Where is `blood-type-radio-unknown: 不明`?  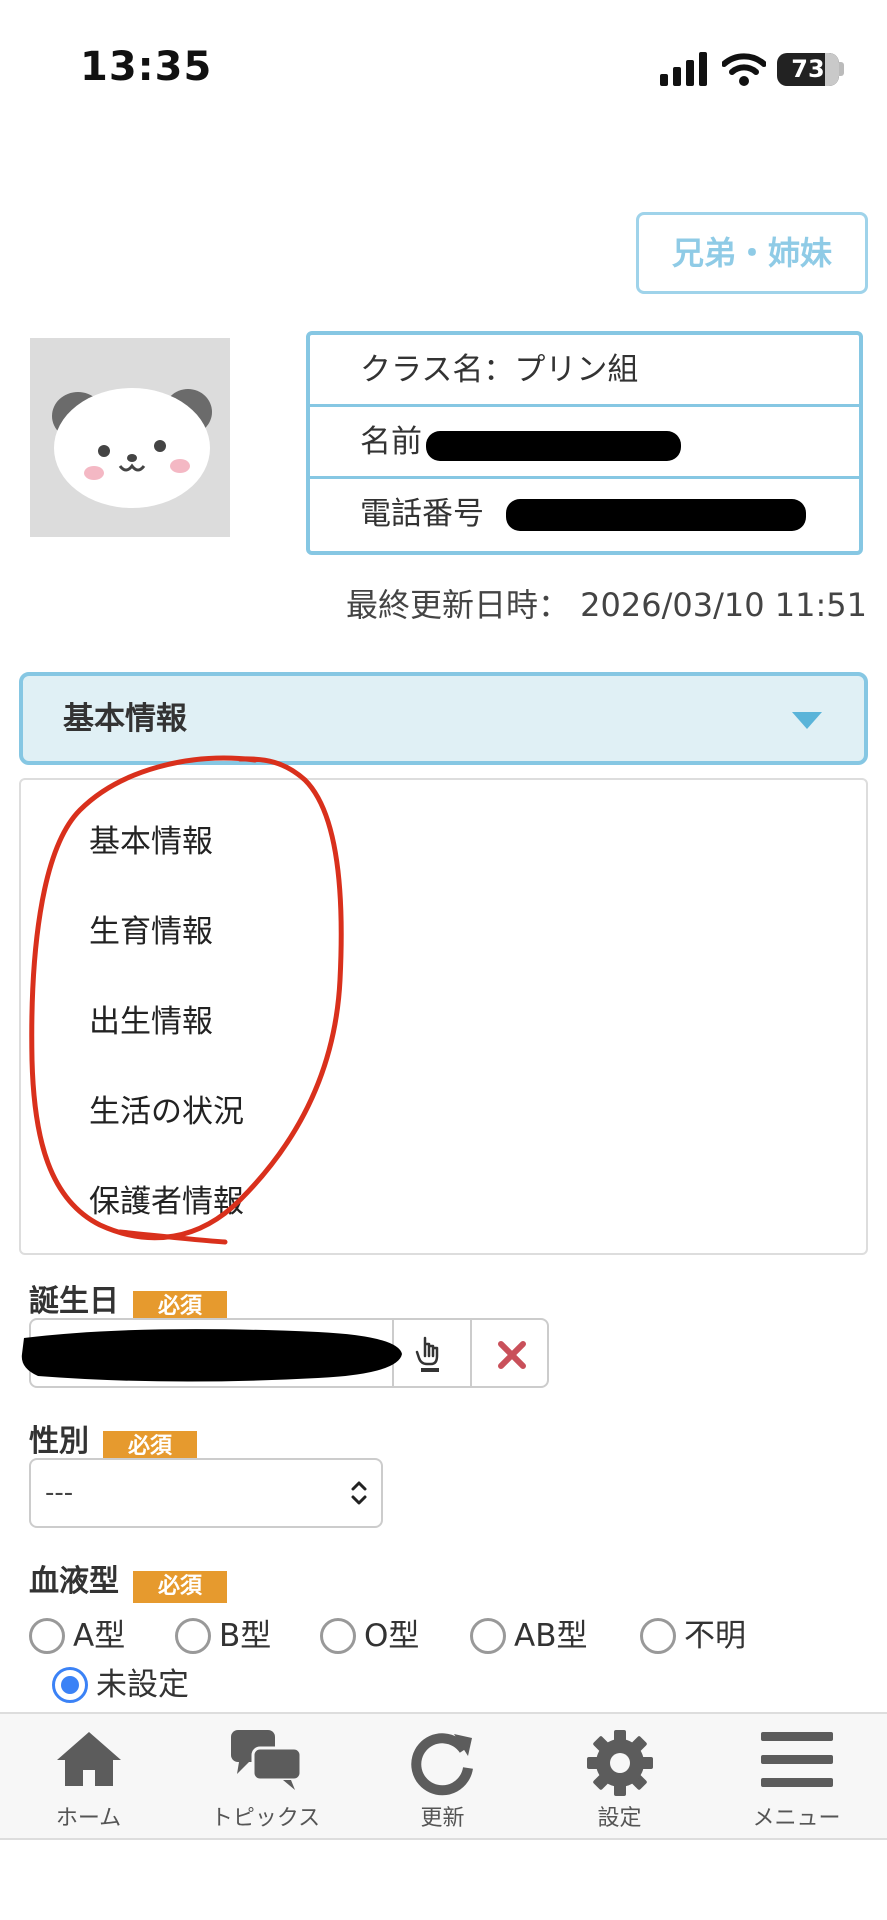
blood-type-radio-unknown: 不明 is located at coordinates (693, 1633).